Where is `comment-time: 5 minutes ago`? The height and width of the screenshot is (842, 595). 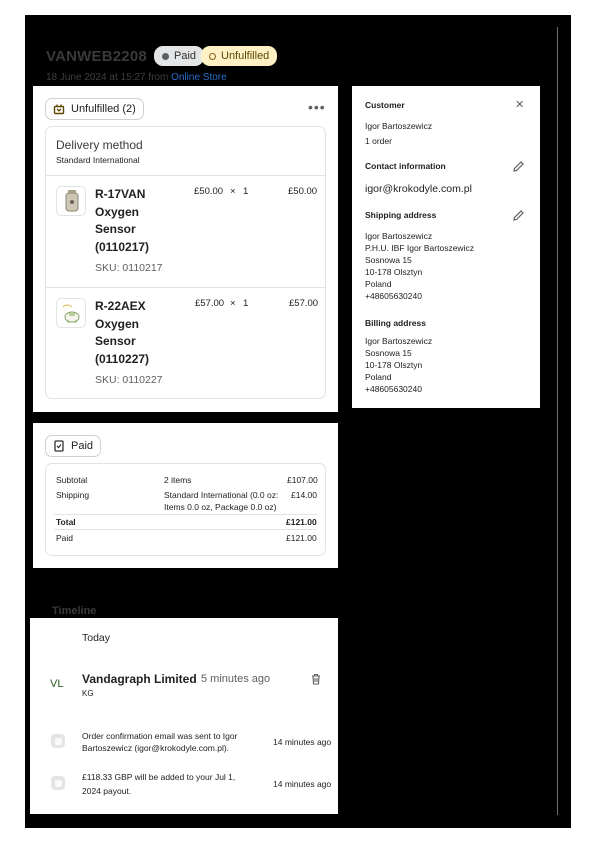 comment-time: 5 minutes ago is located at coordinates (236, 679).